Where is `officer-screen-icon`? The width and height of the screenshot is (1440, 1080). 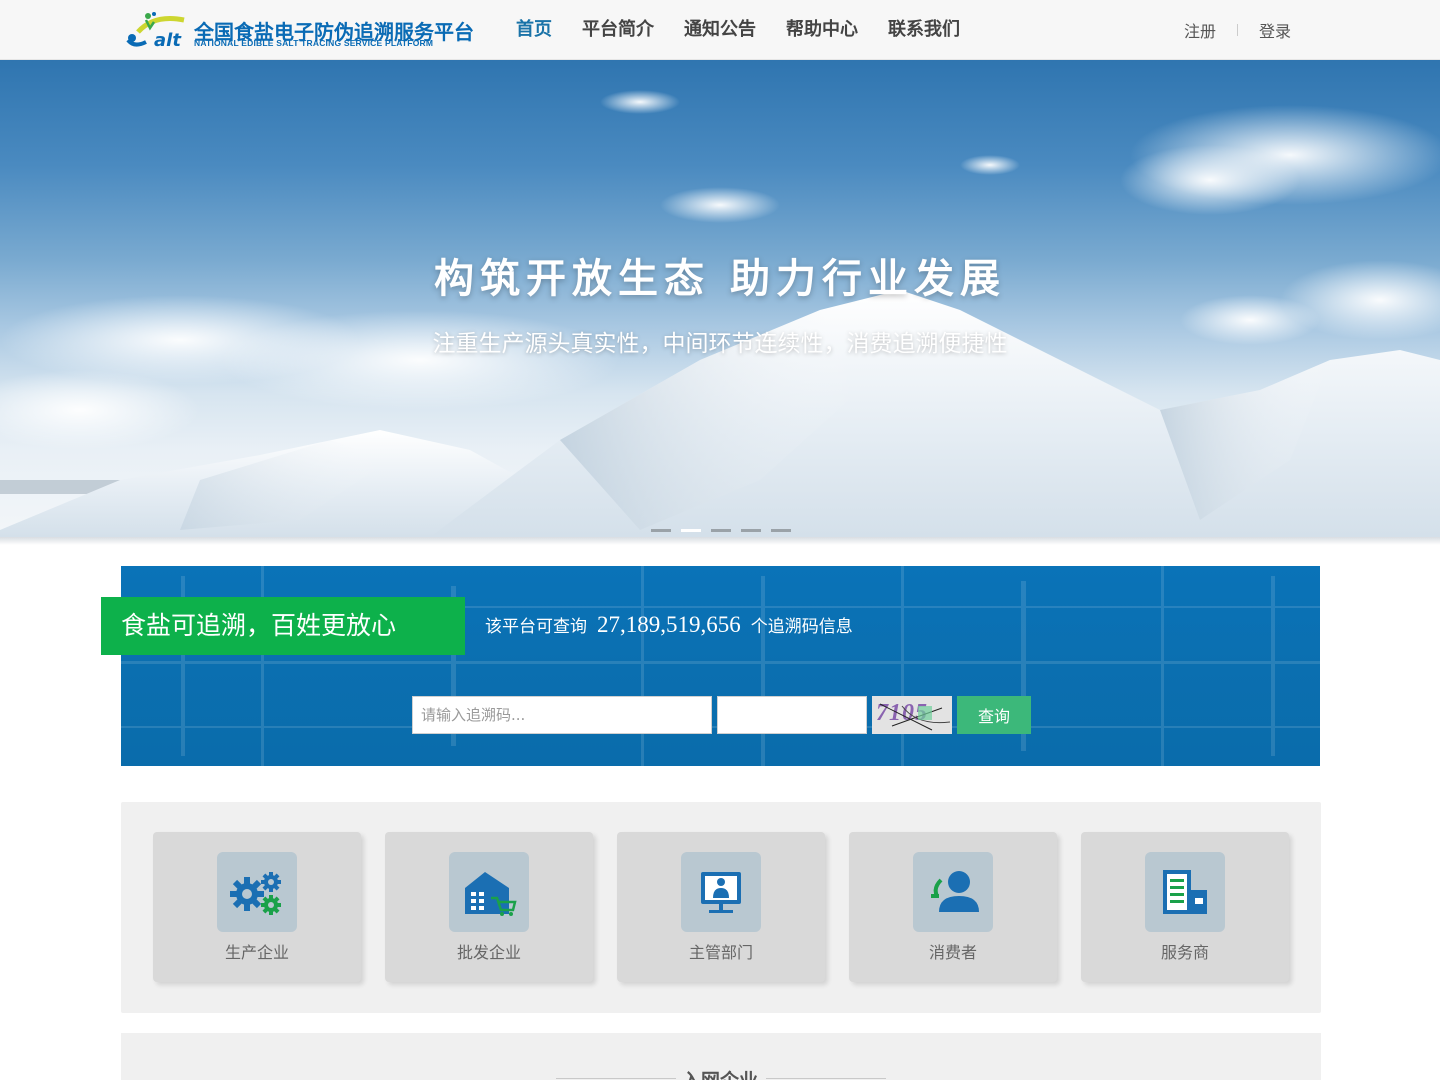
officer-screen-icon is located at coordinates (721, 892).